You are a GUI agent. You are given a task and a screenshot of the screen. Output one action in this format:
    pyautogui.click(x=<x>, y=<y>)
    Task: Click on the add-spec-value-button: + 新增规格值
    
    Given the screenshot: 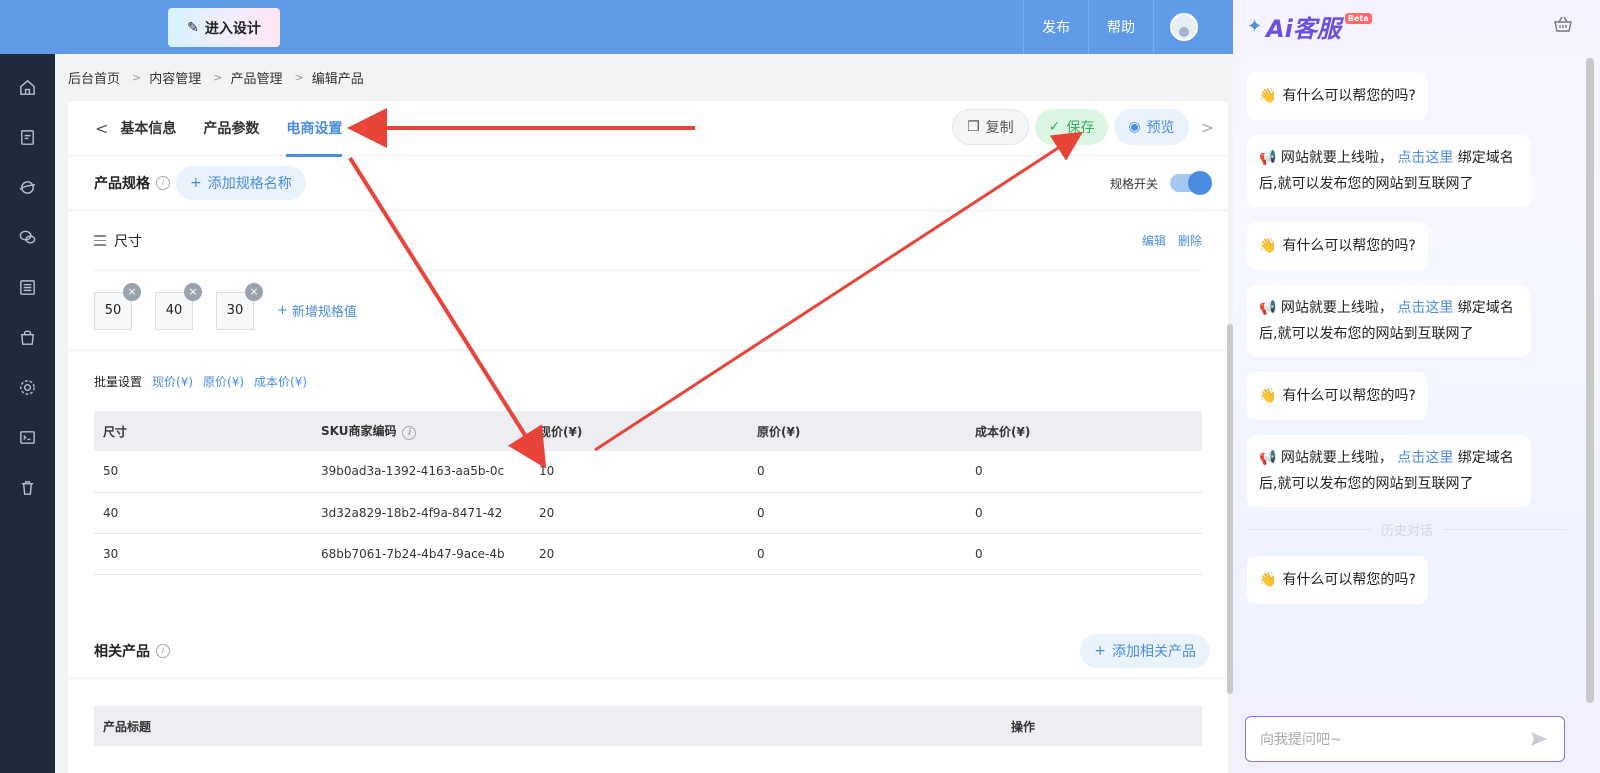 What is the action you would take?
    pyautogui.click(x=317, y=310)
    